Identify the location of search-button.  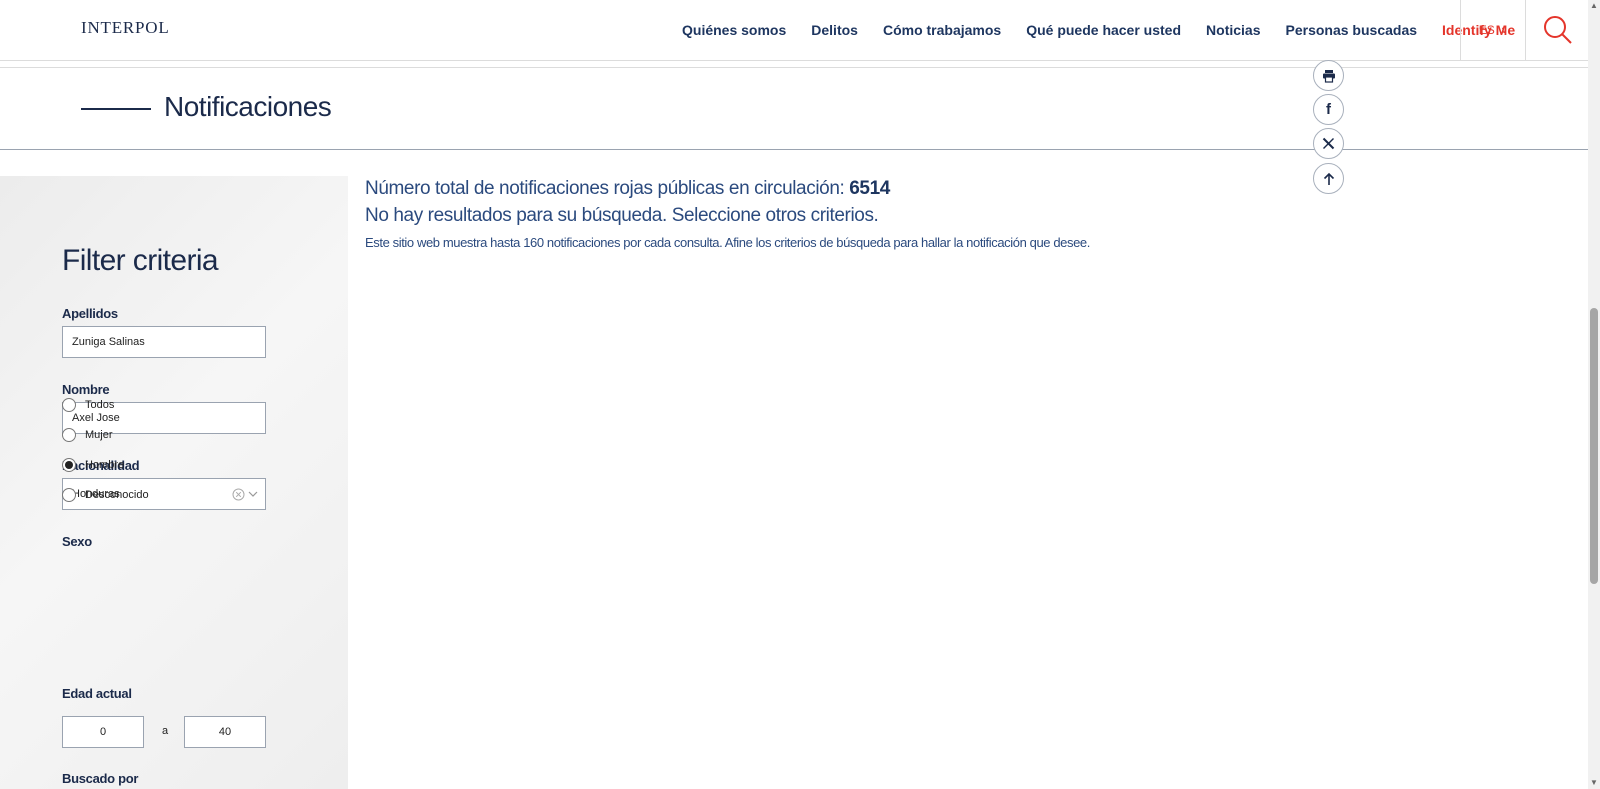
(1558, 30).